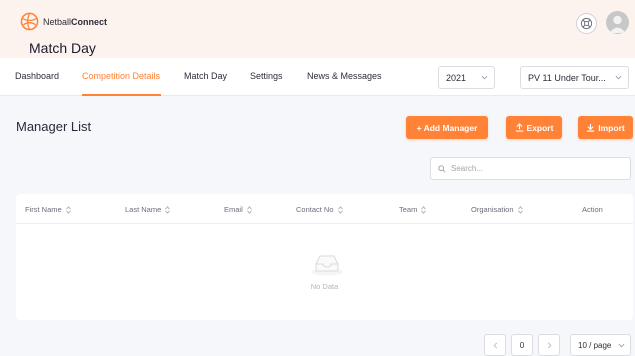 This screenshot has height=356, width=635. I want to click on export-button: Export, so click(534, 127).